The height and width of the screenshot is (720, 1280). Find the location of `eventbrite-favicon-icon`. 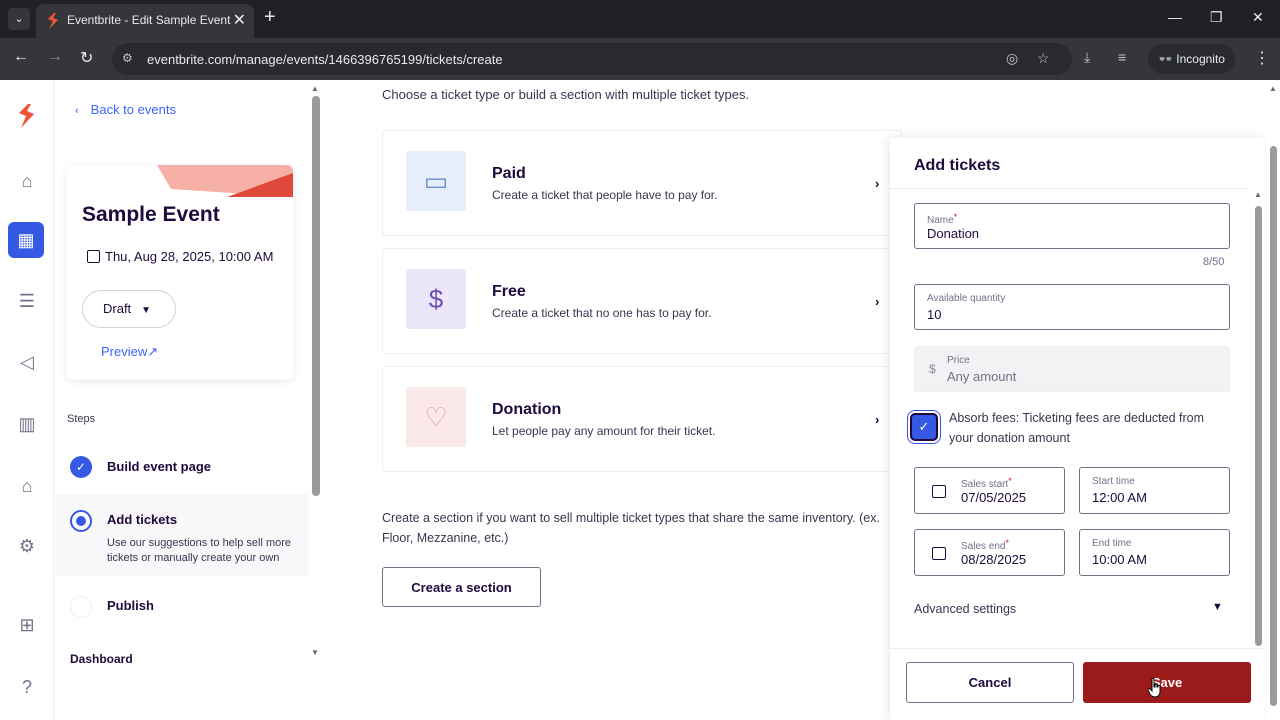

eventbrite-favicon-icon is located at coordinates (53, 21).